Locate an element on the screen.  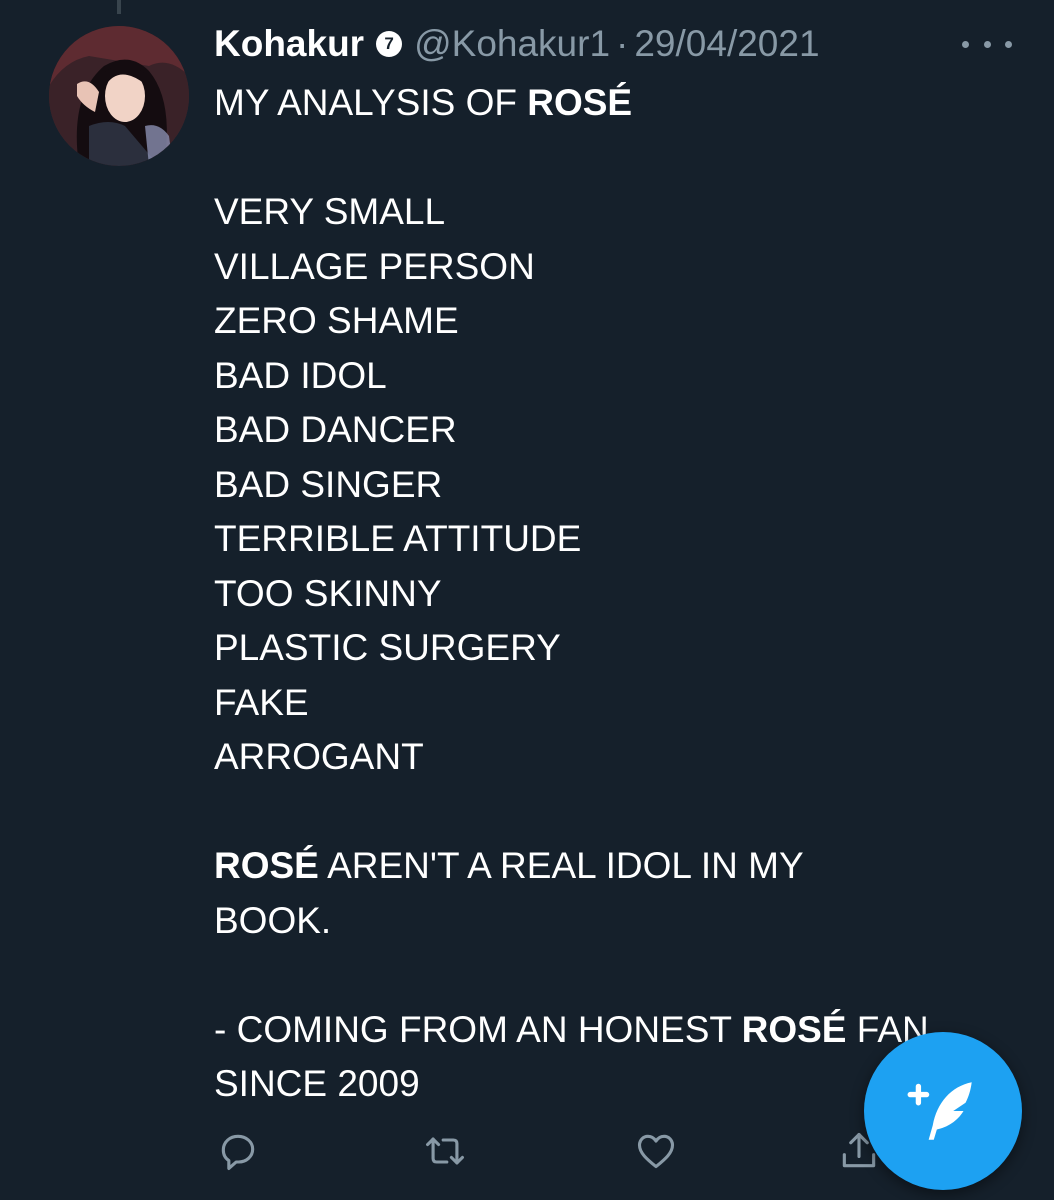
avatar is located at coordinates (119, 96).